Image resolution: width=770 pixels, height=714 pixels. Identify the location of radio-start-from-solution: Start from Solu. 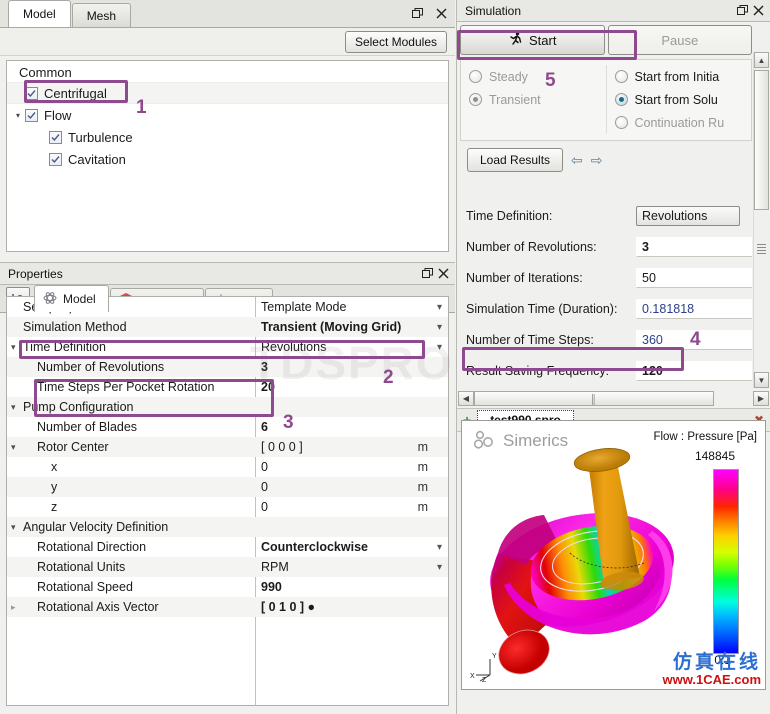
(683, 99).